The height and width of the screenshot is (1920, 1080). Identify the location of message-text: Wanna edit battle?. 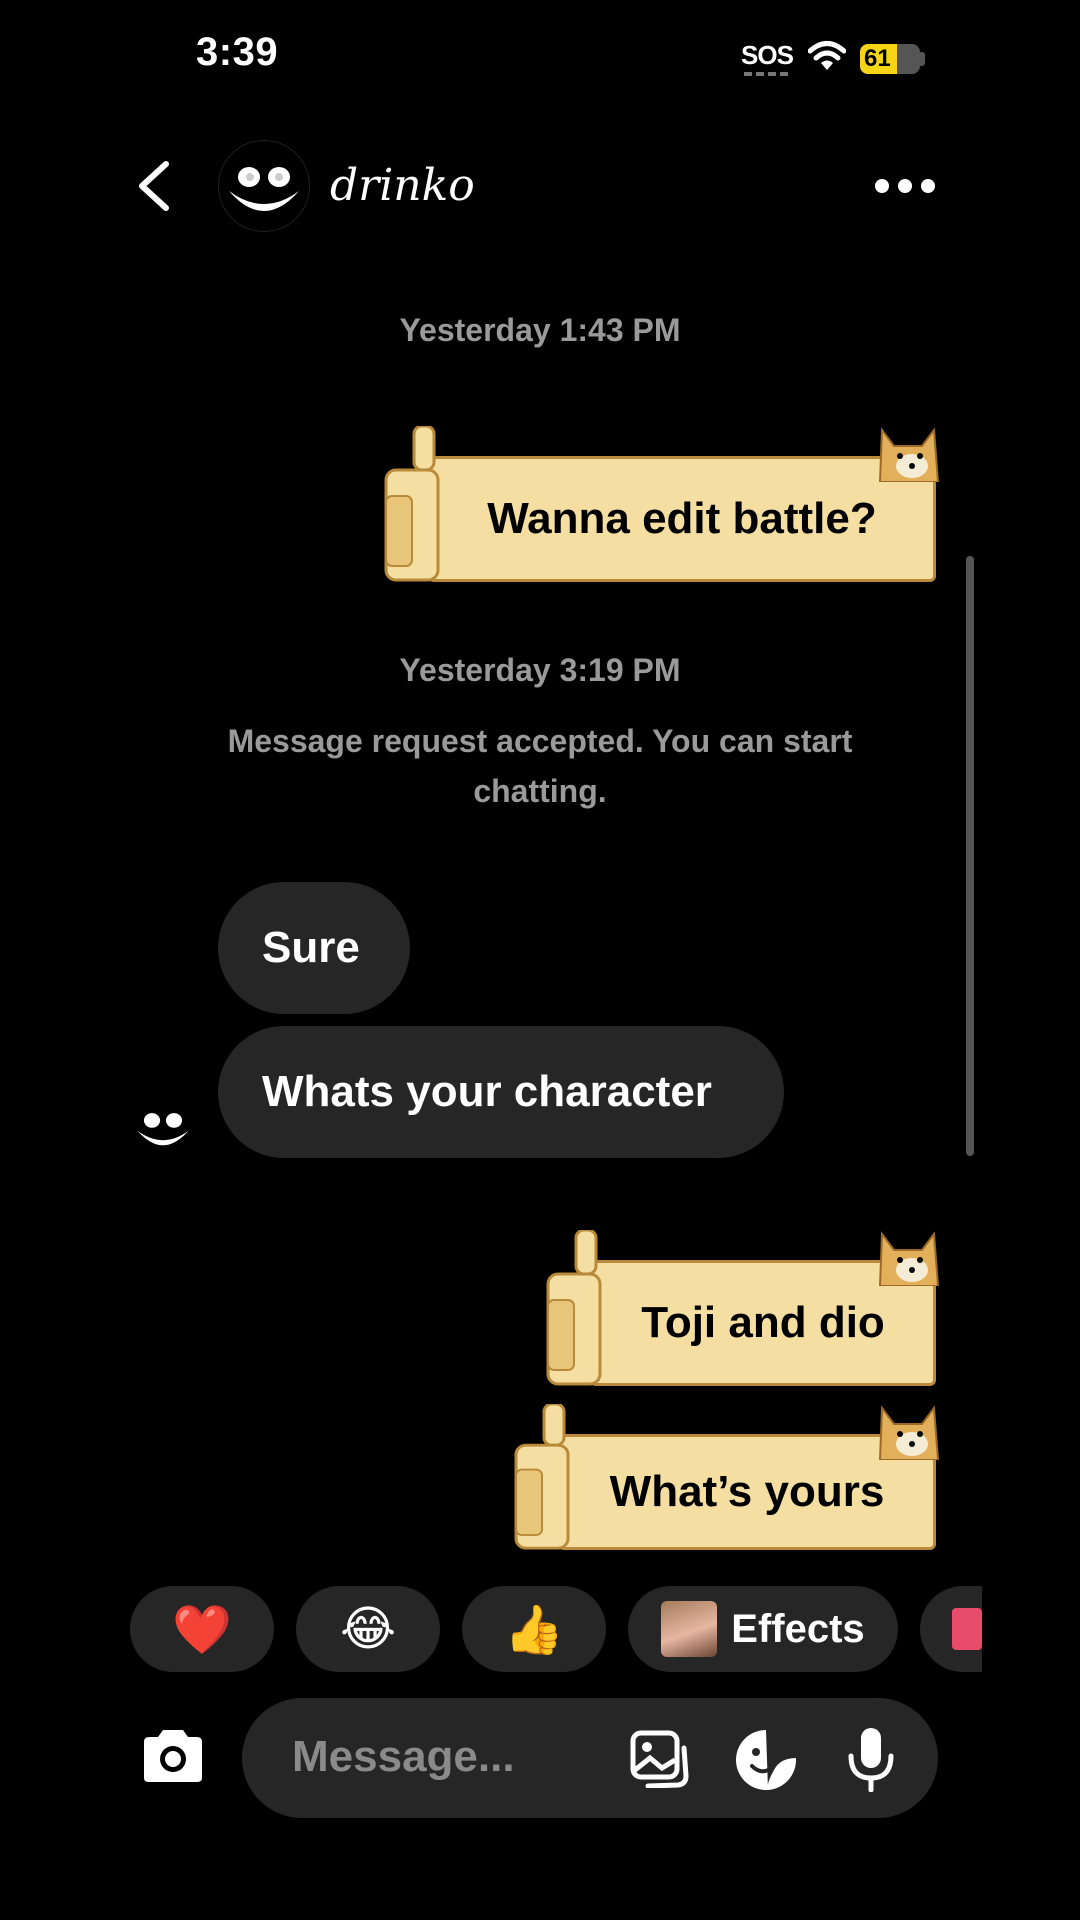
(682, 518).